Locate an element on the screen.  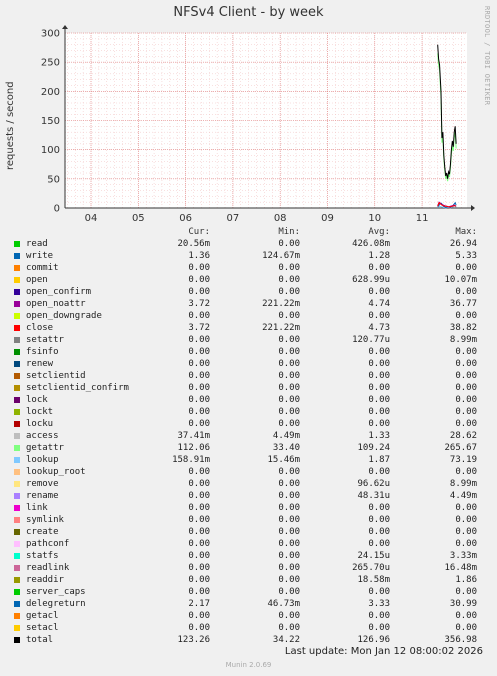
legend-avg-value: 96.62u is located at coordinates (373, 484).